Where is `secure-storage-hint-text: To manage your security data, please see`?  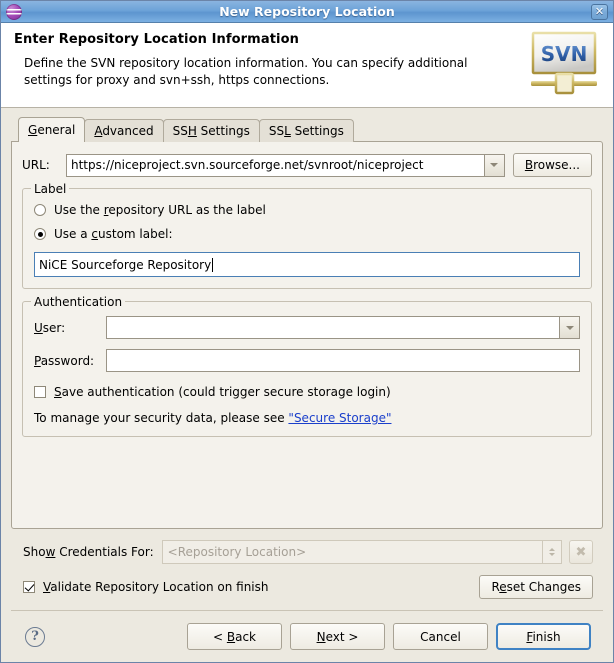 secure-storage-hint-text: To manage your security data, please see is located at coordinates (161, 418).